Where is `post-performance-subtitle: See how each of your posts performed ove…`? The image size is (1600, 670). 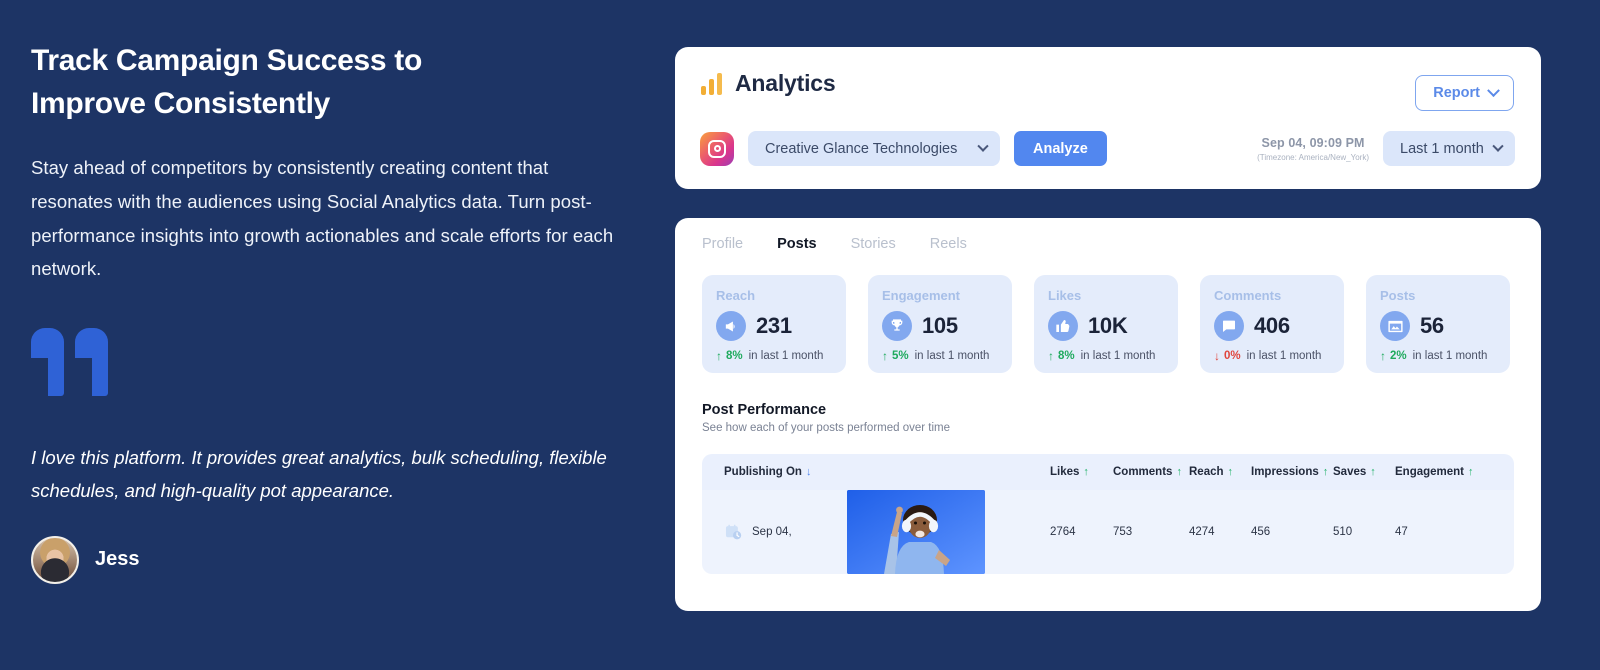
post-performance-subtitle: See how each of your posts performed ove… is located at coordinates (826, 428).